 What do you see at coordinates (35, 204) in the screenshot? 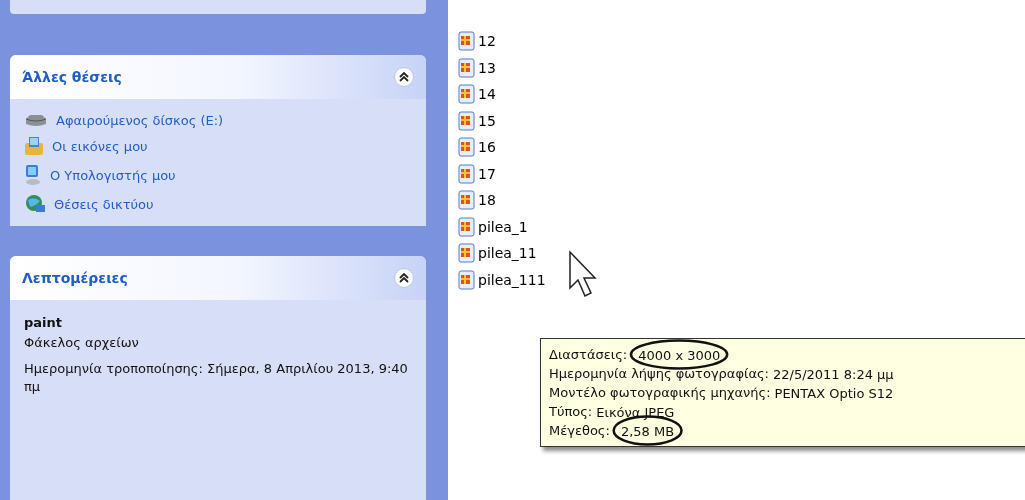
I see `network-icon` at bounding box center [35, 204].